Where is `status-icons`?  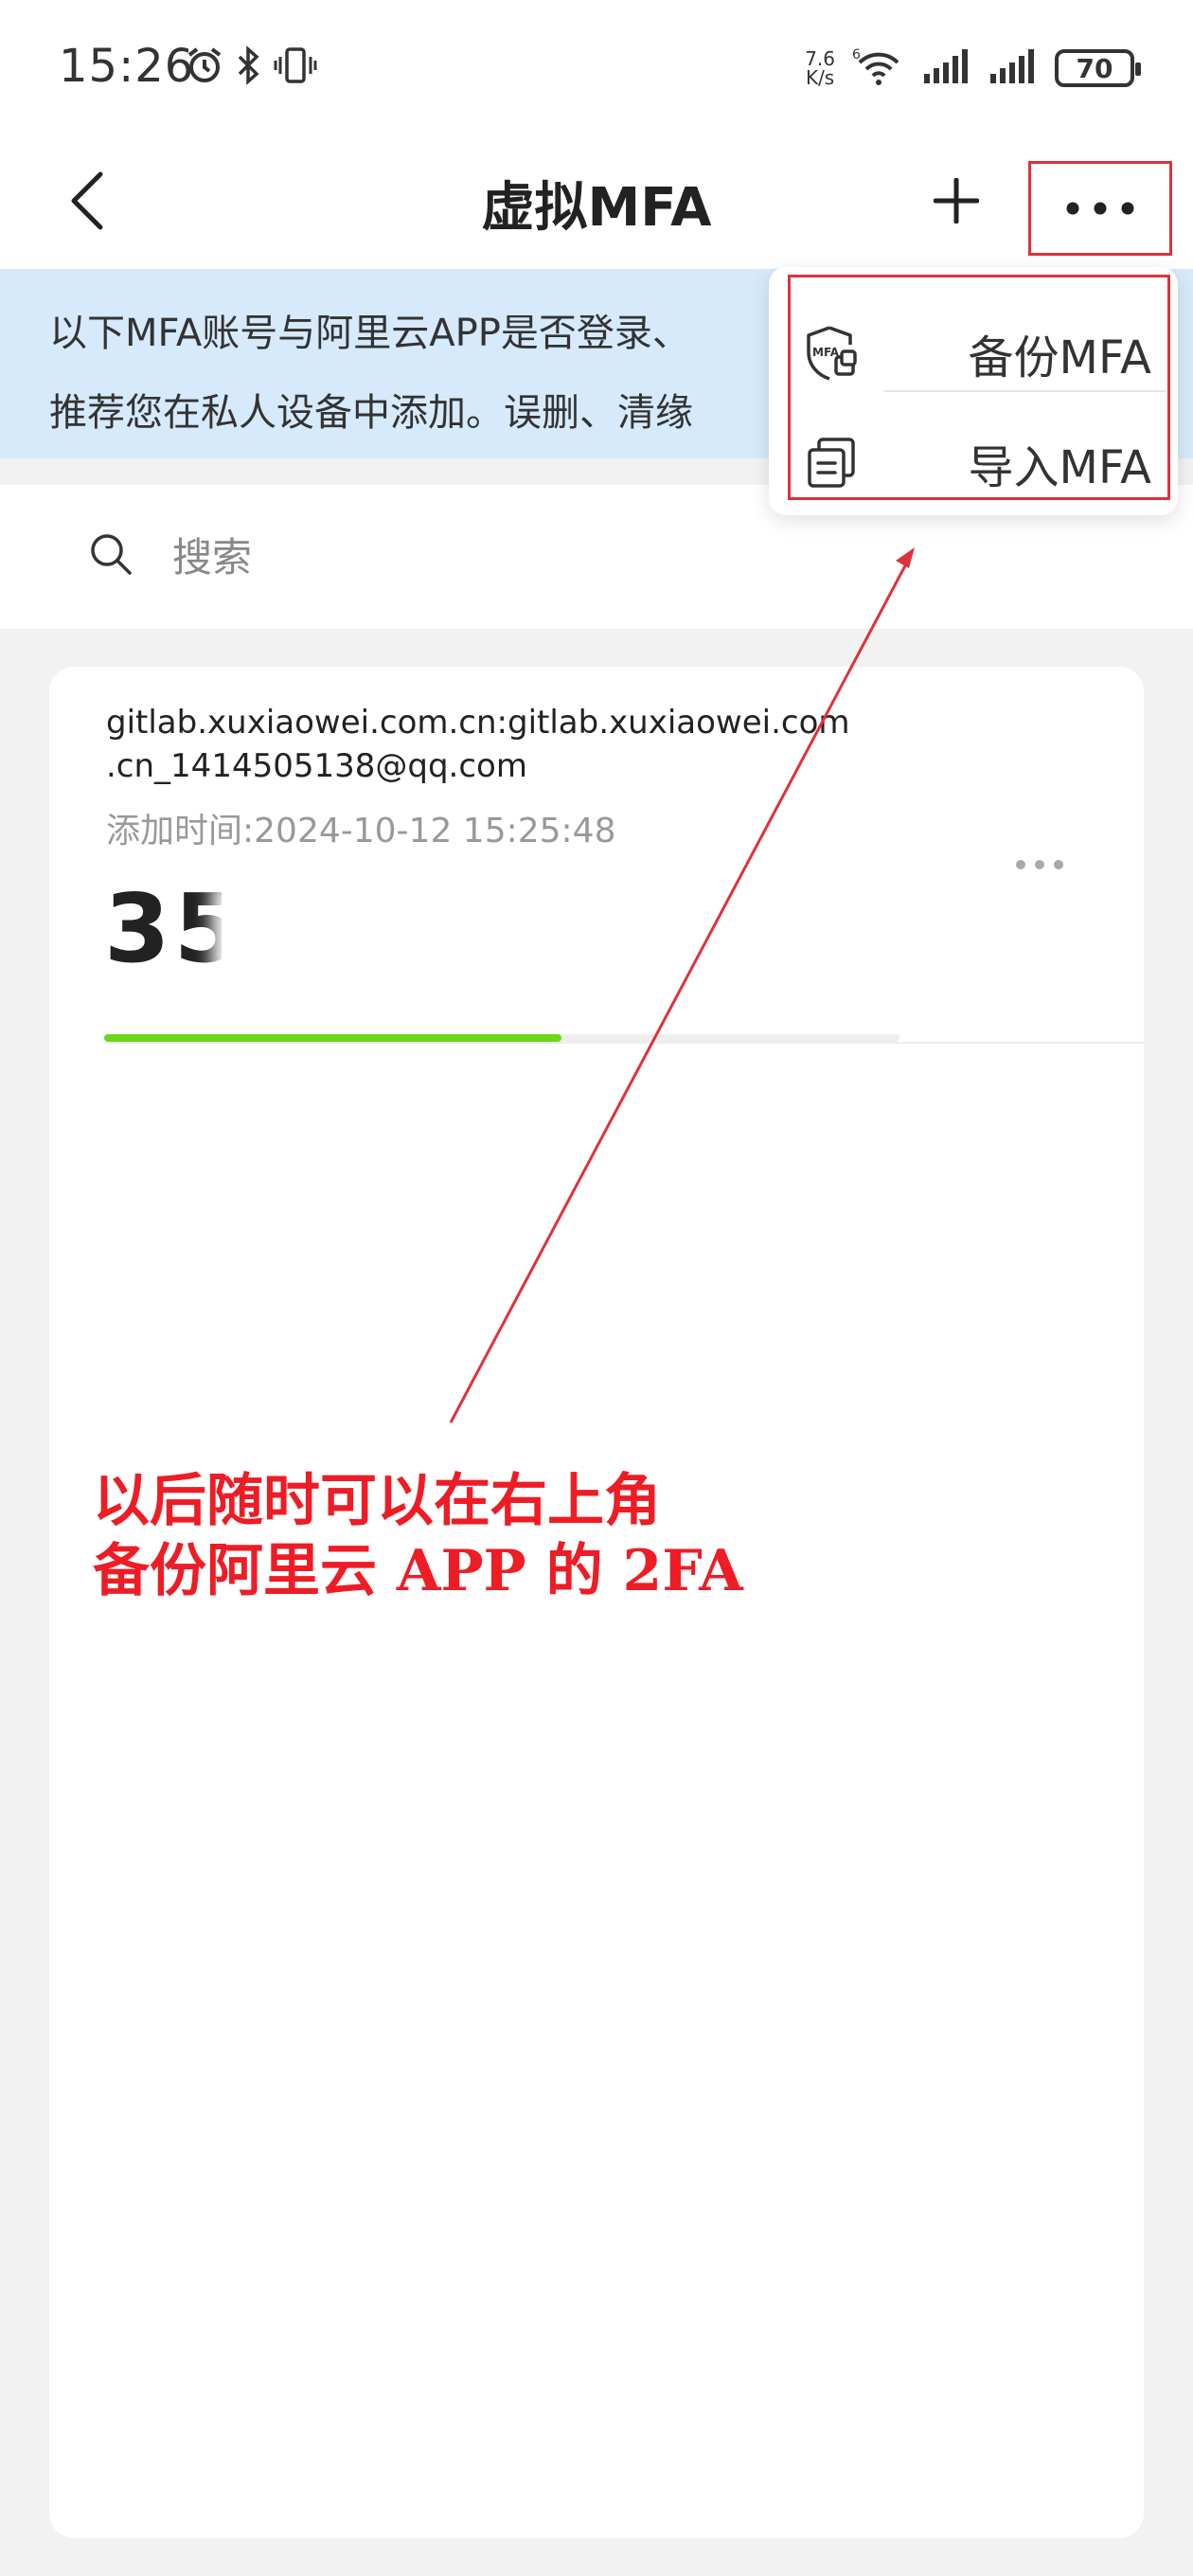 status-icons is located at coordinates (251, 67).